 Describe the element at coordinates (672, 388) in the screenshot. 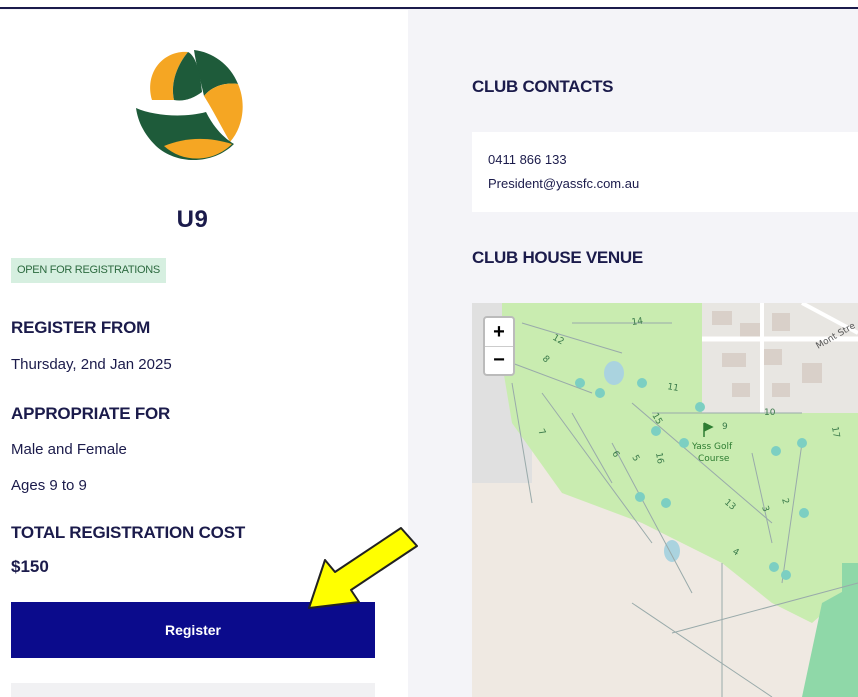

I see `svg-text: 11` at that location.